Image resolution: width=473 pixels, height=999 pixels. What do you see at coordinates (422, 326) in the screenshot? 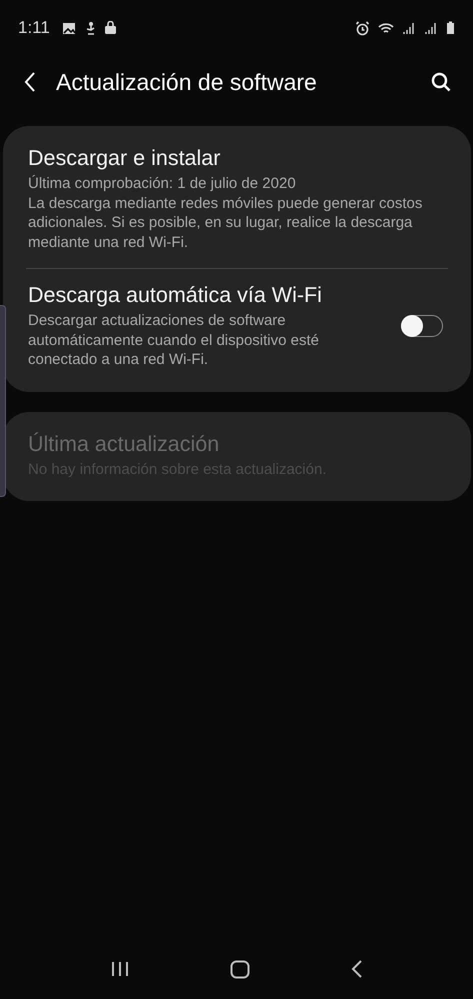
I see `toggle-switch` at bounding box center [422, 326].